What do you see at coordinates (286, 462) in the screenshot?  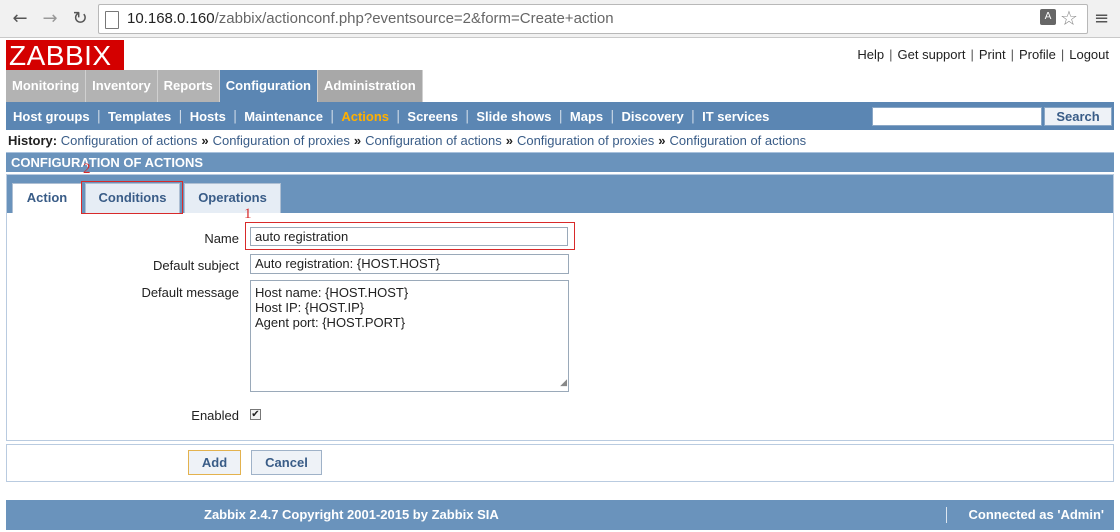 I see `cancel-button: Cancel` at bounding box center [286, 462].